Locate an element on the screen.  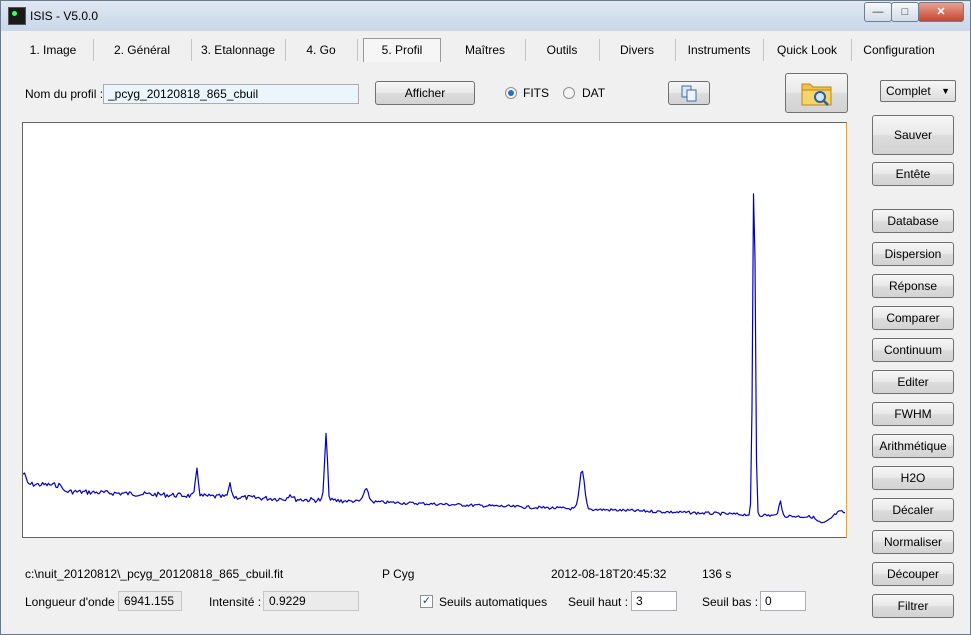
exposure-time: 136 s is located at coordinates (717, 574).